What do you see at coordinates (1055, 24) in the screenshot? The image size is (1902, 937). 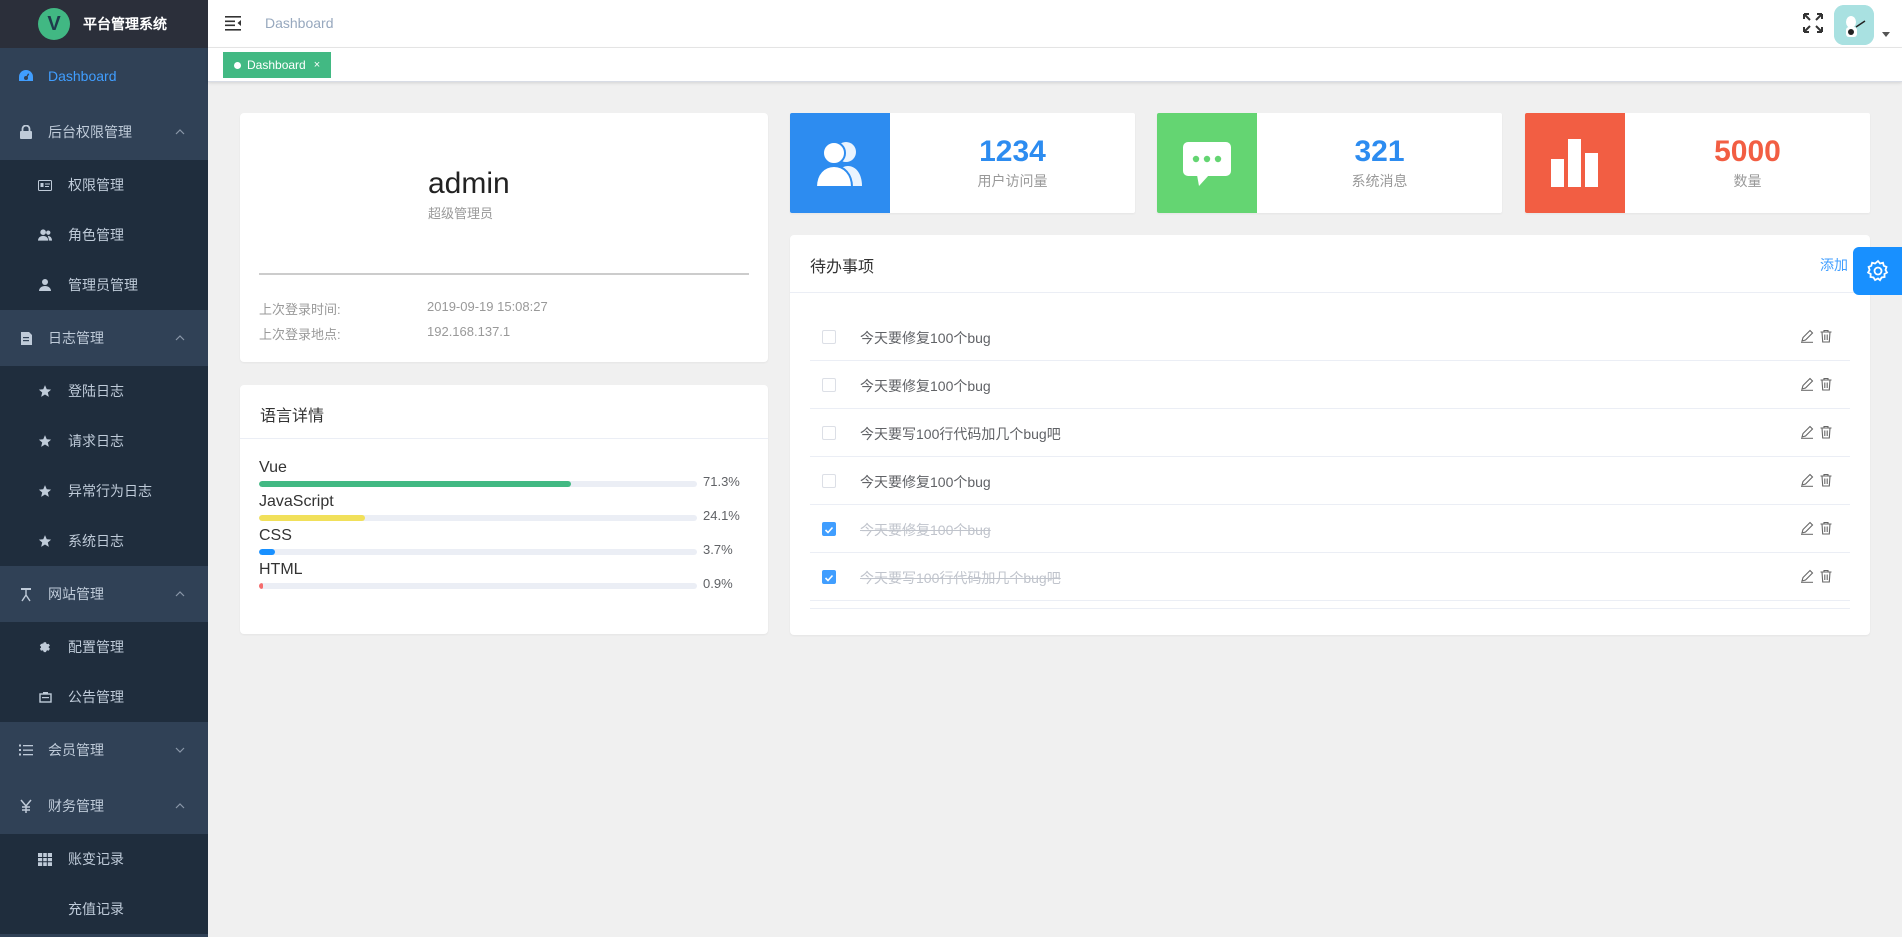 I see `navbar: Dashboard` at bounding box center [1055, 24].